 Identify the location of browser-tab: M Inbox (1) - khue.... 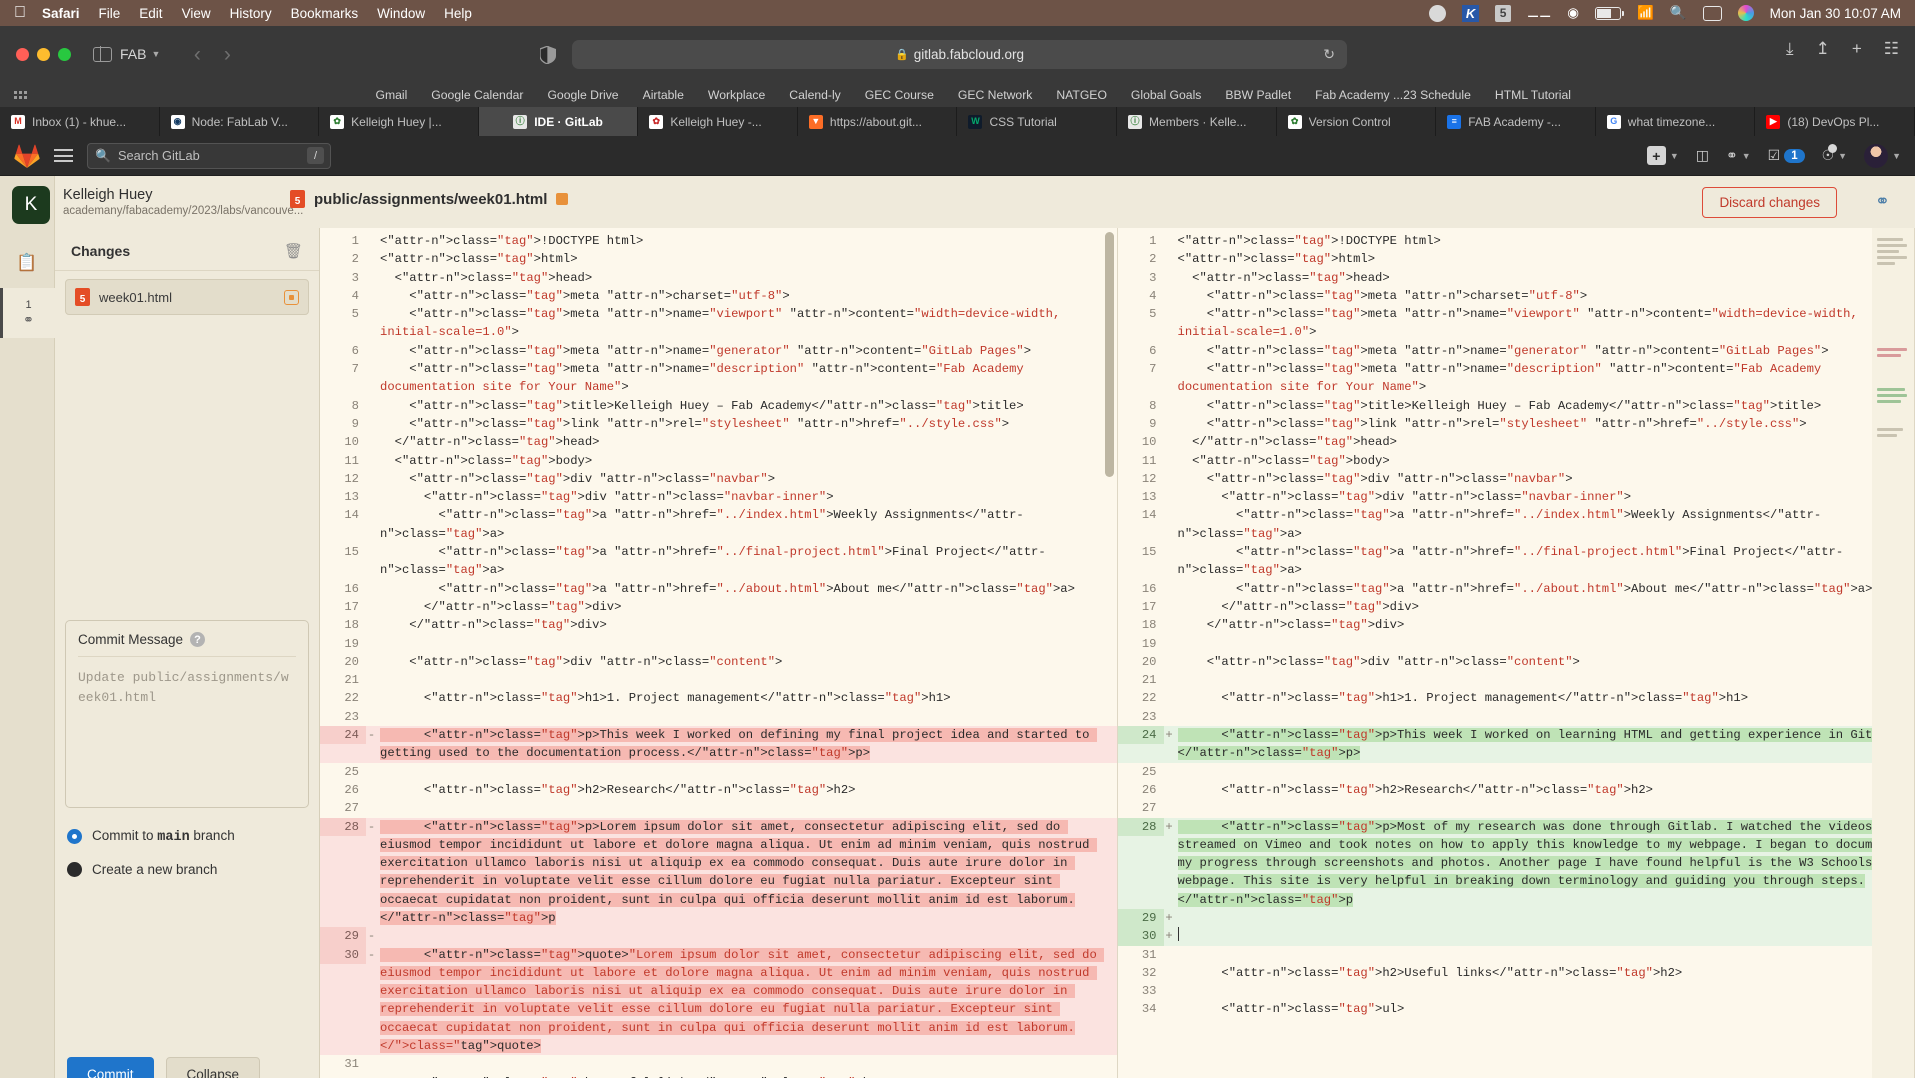
(80, 121).